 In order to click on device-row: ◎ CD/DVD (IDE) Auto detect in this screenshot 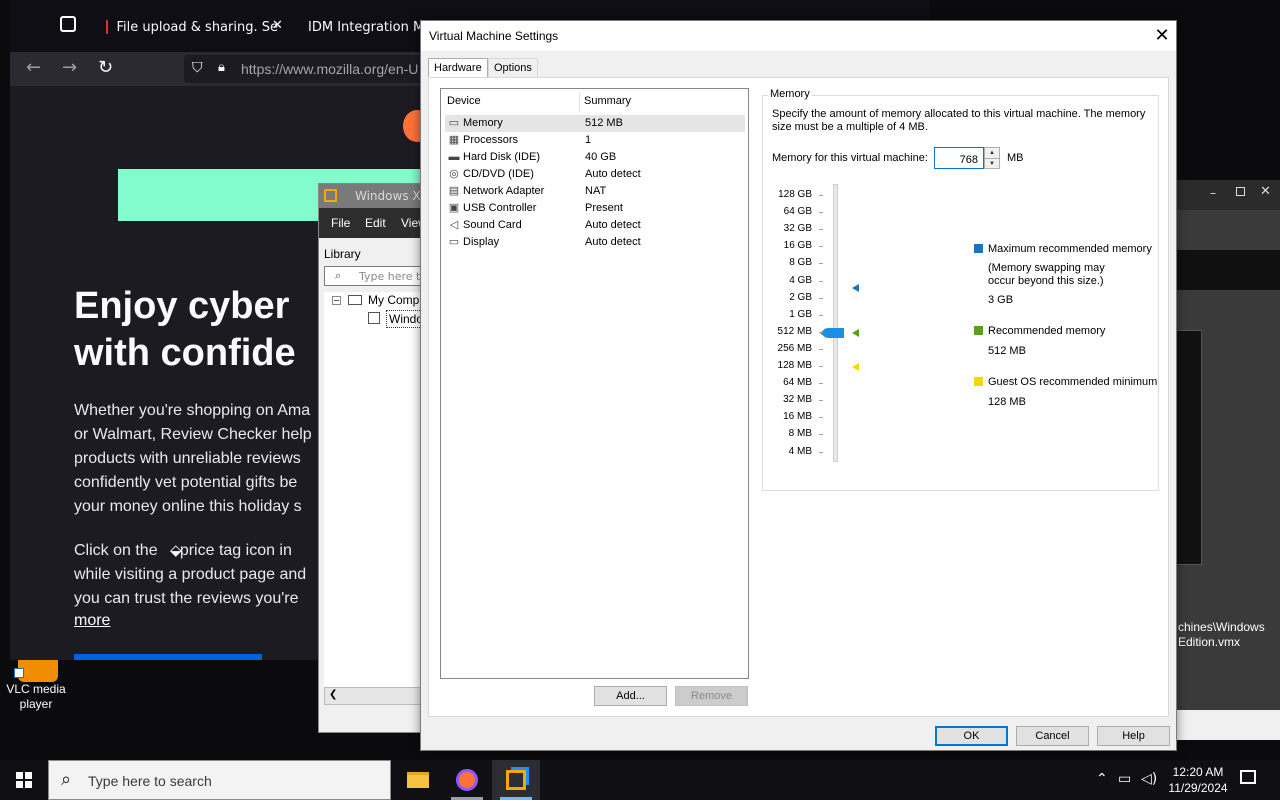, I will do `click(595, 174)`.